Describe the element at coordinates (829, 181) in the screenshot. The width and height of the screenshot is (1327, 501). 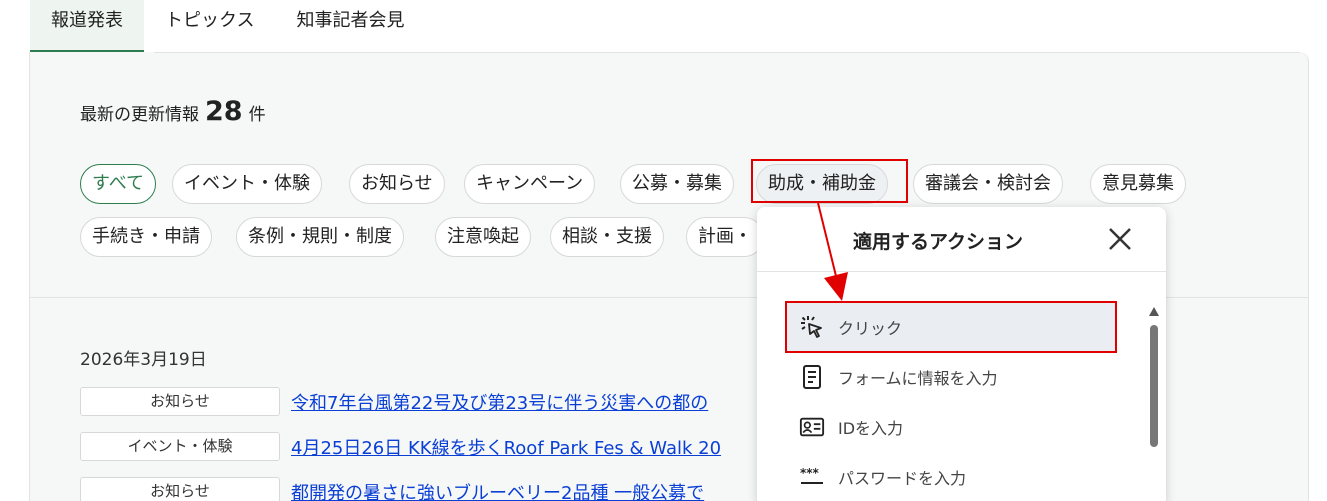
I see `target-highlight-box` at that location.